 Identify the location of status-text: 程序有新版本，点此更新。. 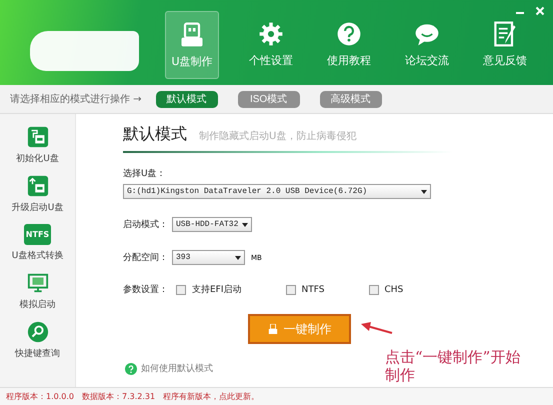
(211, 396).